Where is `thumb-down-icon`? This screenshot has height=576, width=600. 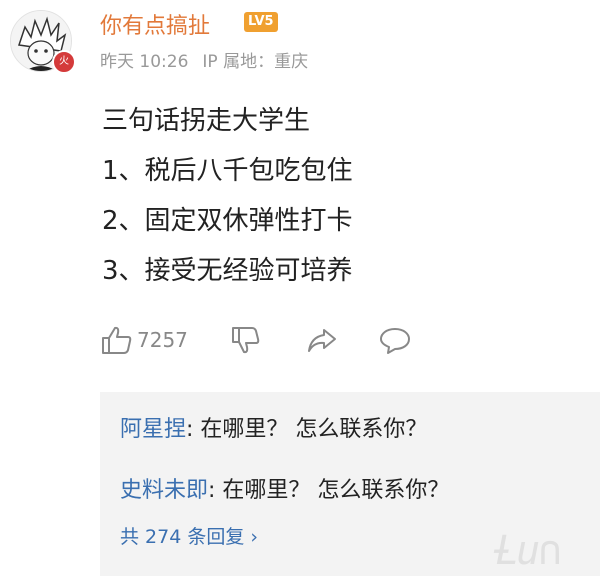
thumb-down-icon is located at coordinates (245, 340).